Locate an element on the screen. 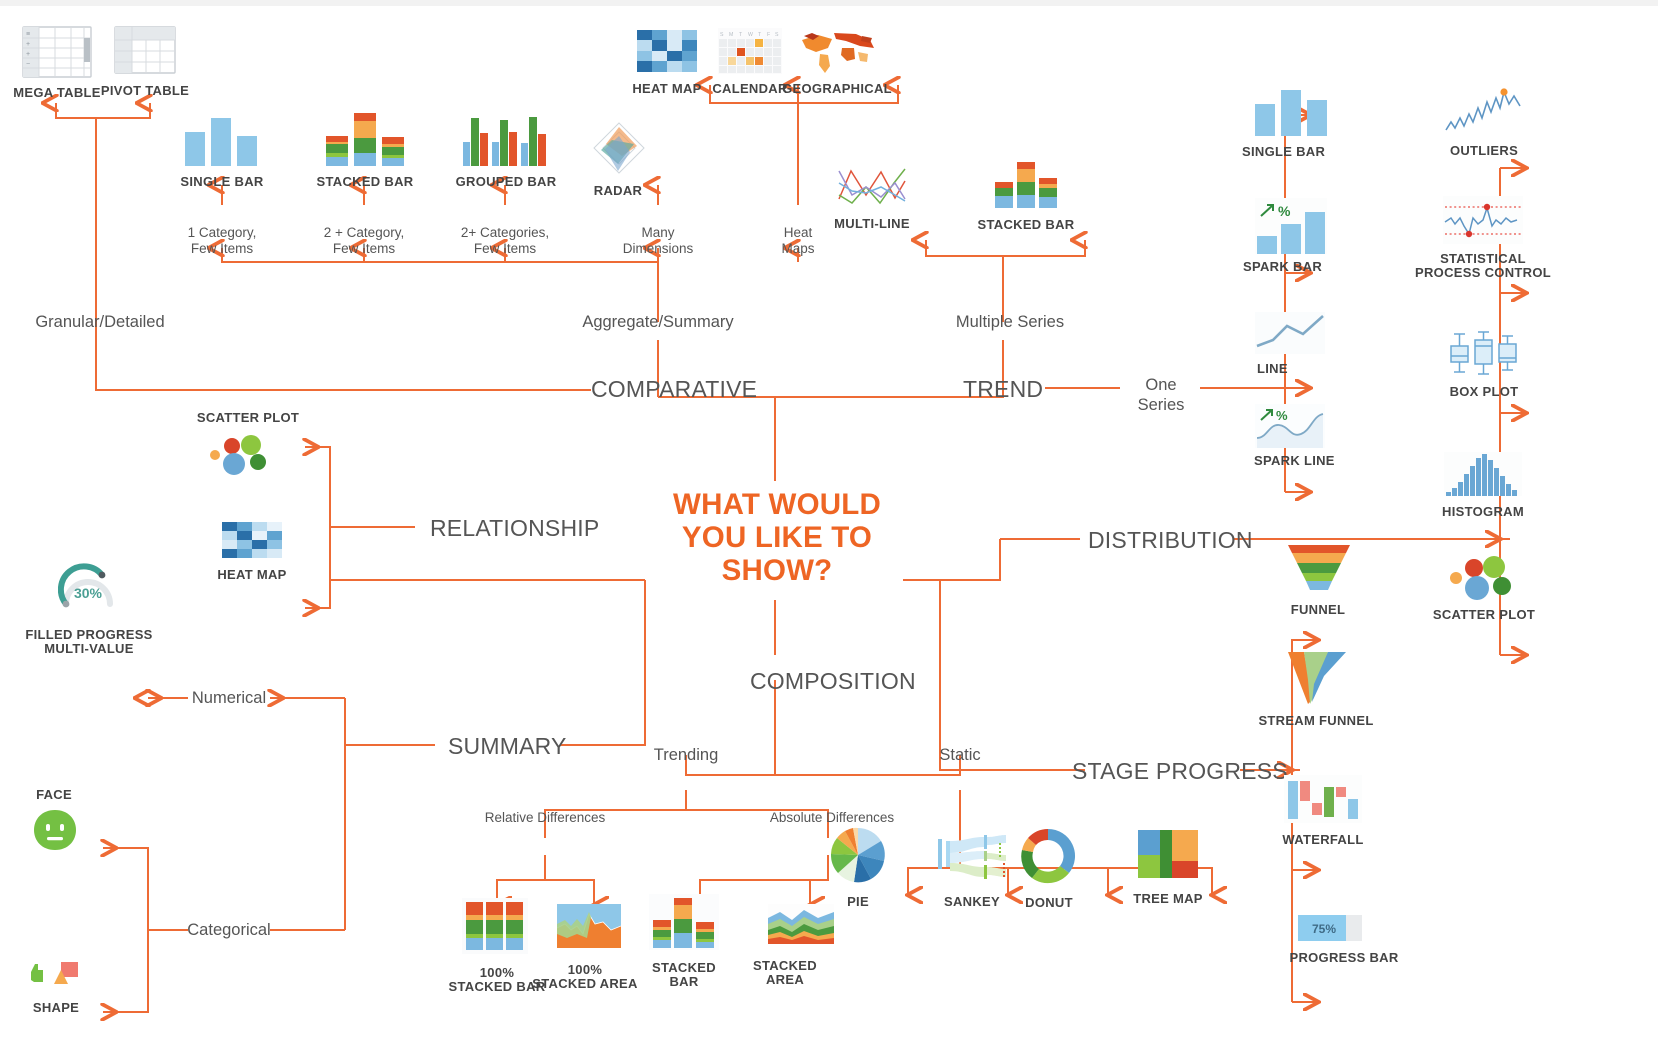 This screenshot has width=1658, height=1049. branch-stage-progress: STAGE PROGRESS is located at coordinates (1180, 771).